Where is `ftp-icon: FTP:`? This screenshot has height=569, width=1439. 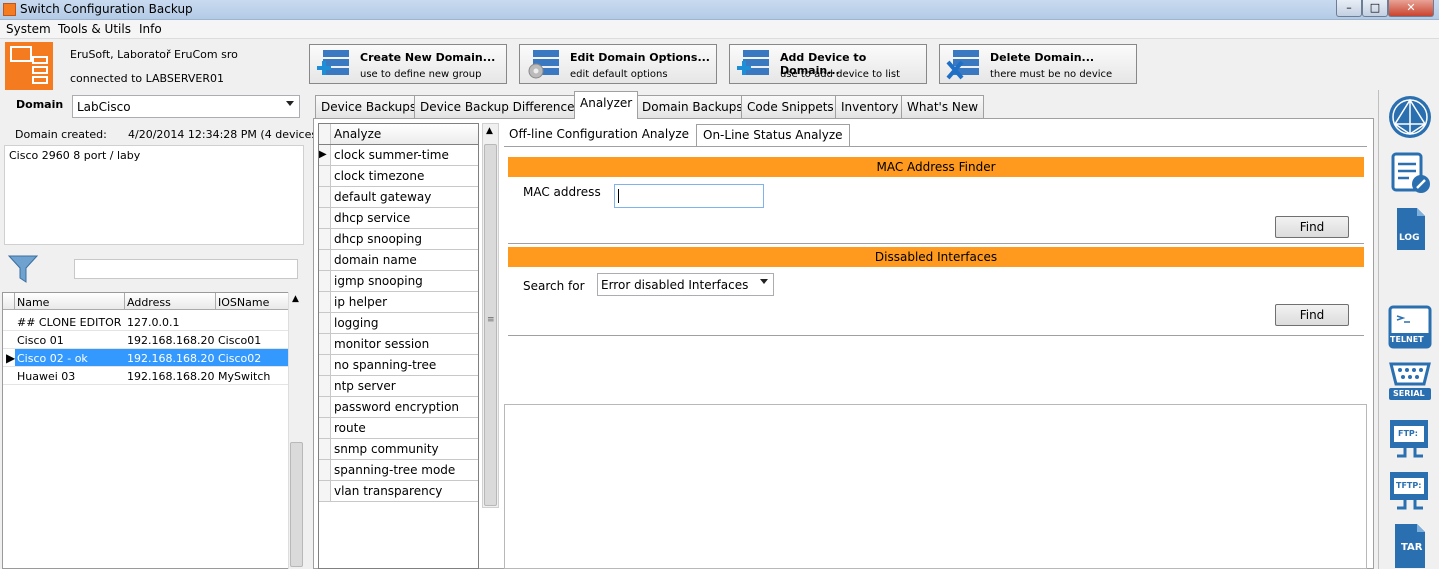
ftp-icon: FTP: is located at coordinates (1410, 439).